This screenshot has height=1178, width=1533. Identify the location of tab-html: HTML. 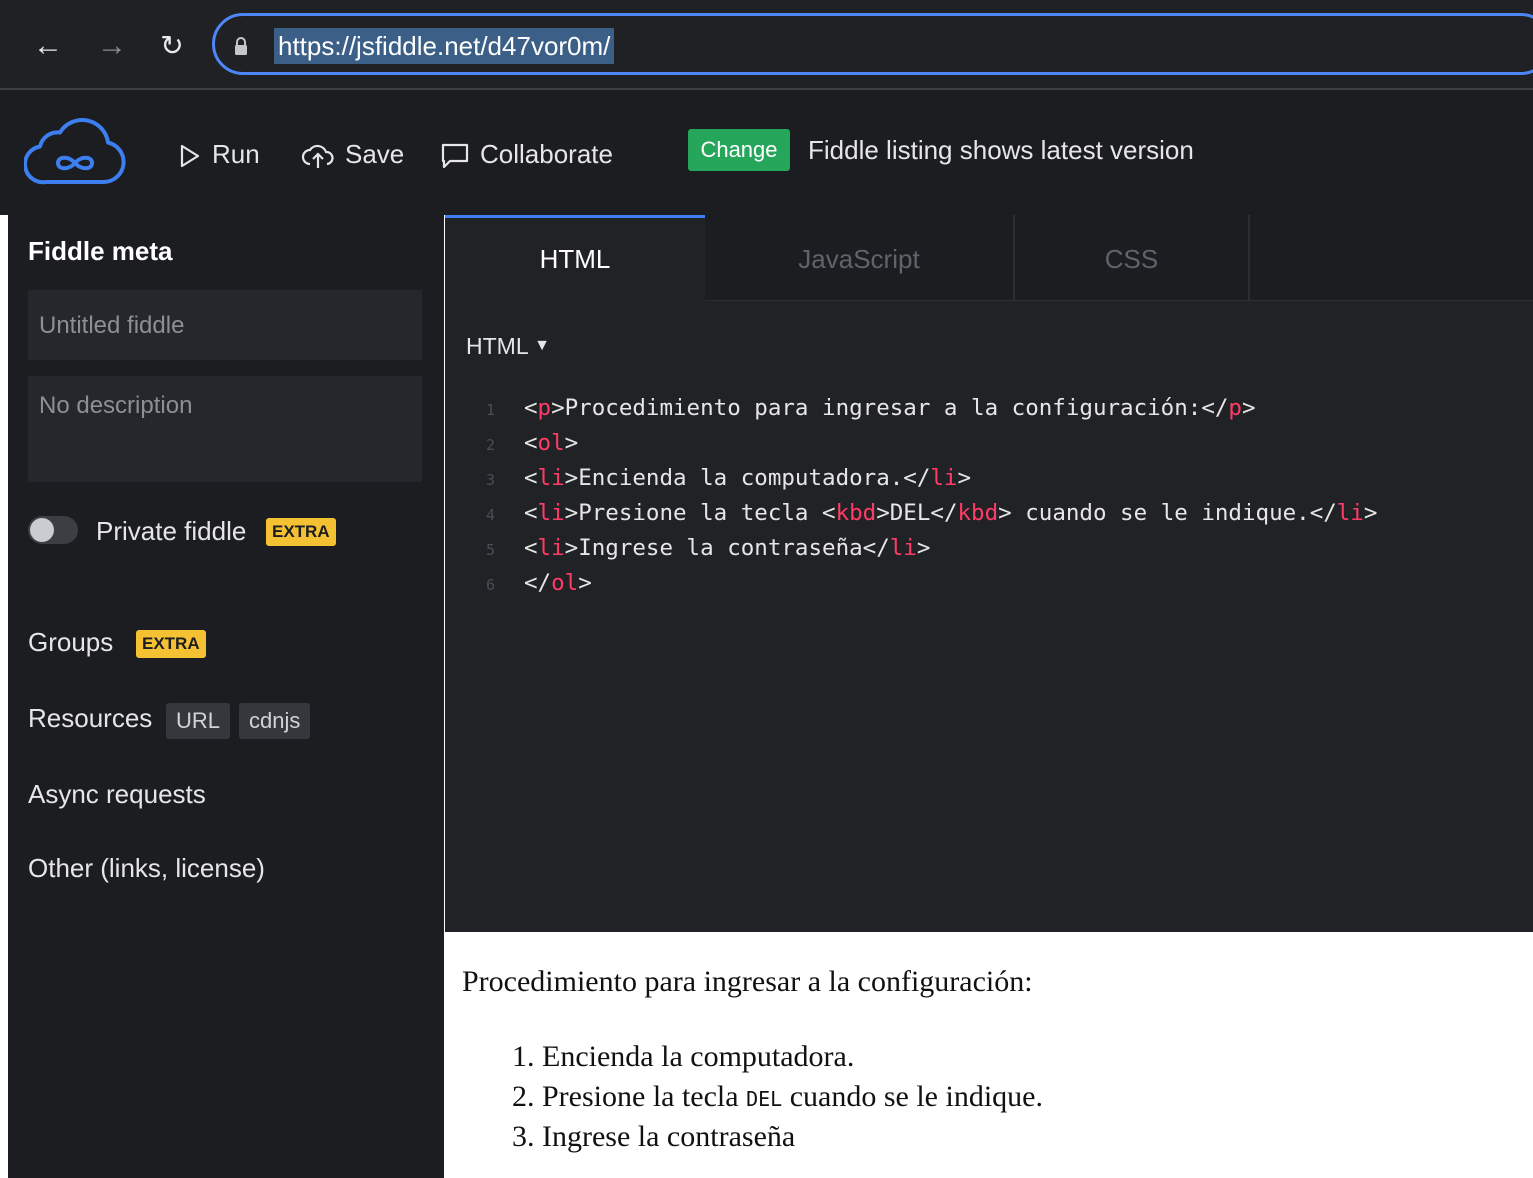
(575, 258).